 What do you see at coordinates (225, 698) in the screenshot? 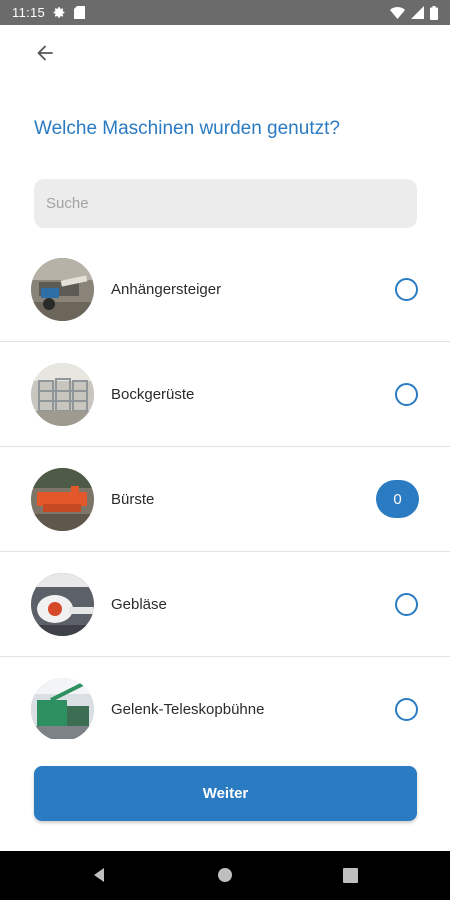
I see `list-item-gelenk-teleskopbuehne: Gelenk-Teleskopbühne` at bounding box center [225, 698].